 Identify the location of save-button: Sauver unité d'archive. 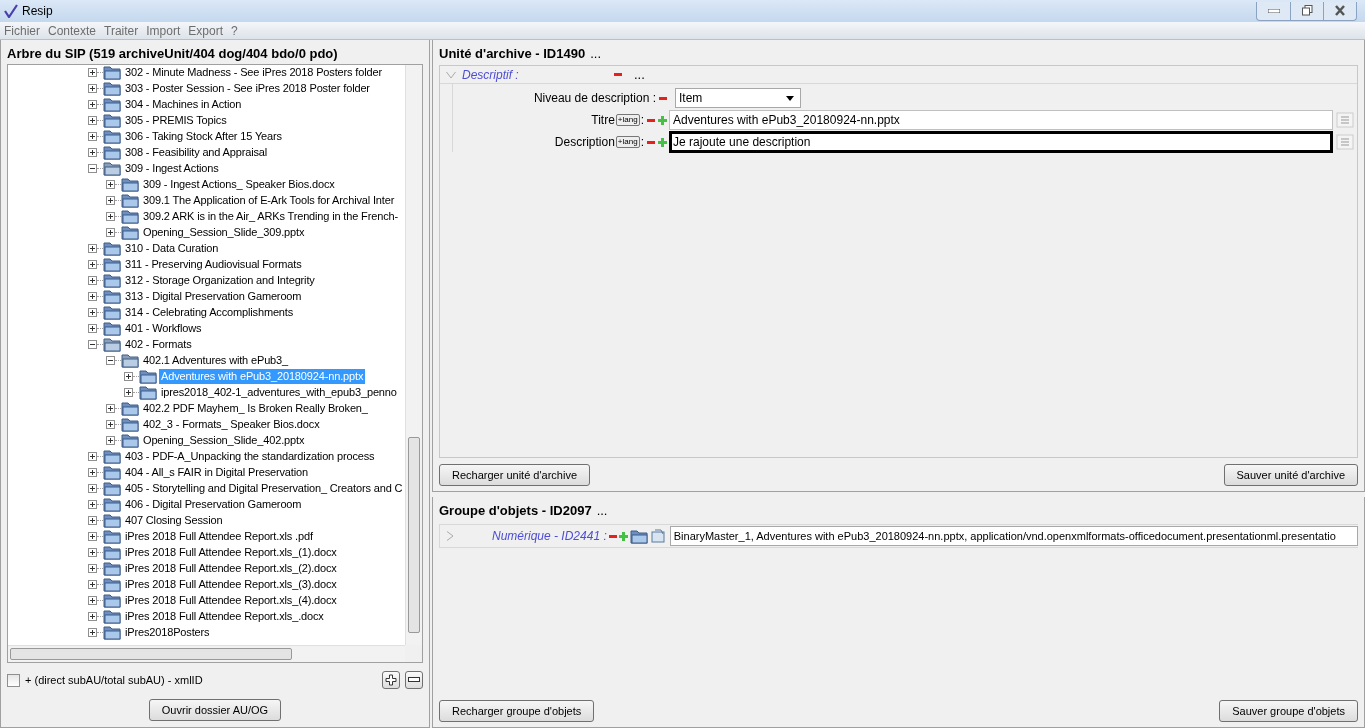
(1290, 475).